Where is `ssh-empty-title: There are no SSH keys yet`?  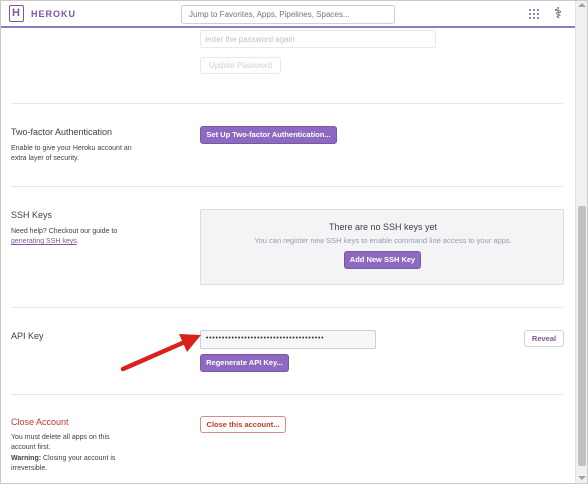
ssh-empty-title: There are no SSH keys yet is located at coordinates (383, 227).